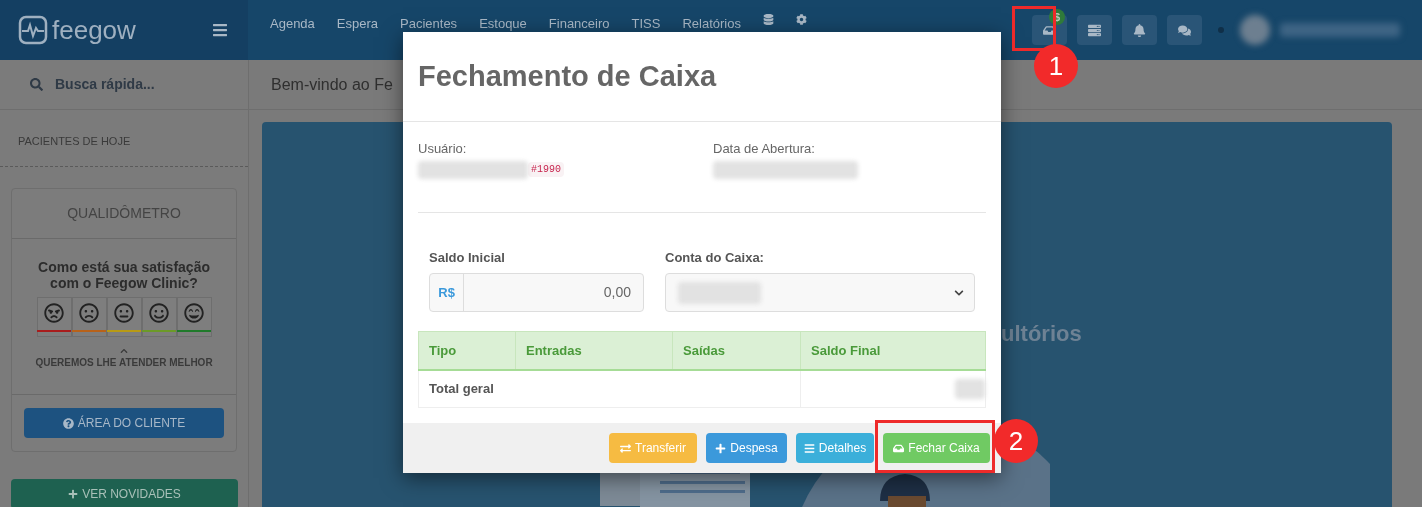 The width and height of the screenshot is (1422, 507). Describe the element at coordinates (68, 423) in the screenshot. I see `help-icon` at that location.